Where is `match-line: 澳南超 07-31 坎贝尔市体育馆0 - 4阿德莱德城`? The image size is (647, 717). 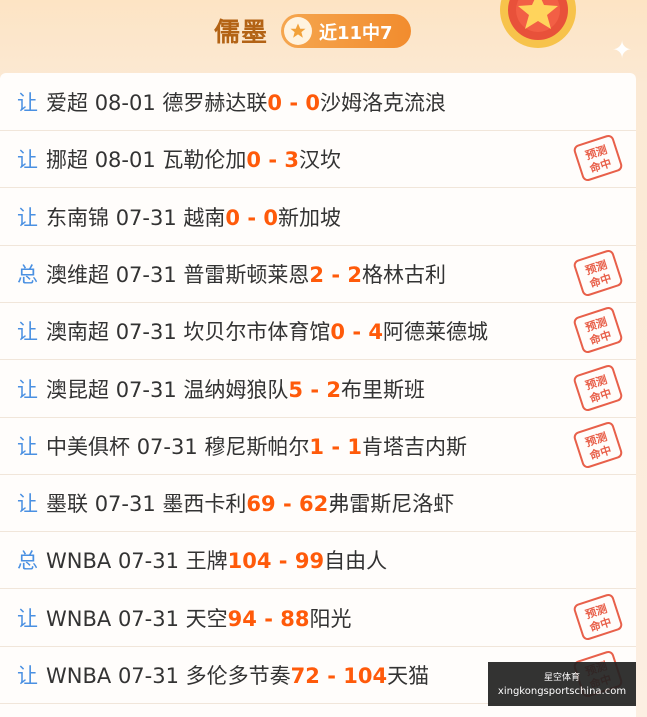 match-line: 澳南超 07-31 坎贝尔市体育馆0 - 4阿德莱德城 is located at coordinates (267, 331).